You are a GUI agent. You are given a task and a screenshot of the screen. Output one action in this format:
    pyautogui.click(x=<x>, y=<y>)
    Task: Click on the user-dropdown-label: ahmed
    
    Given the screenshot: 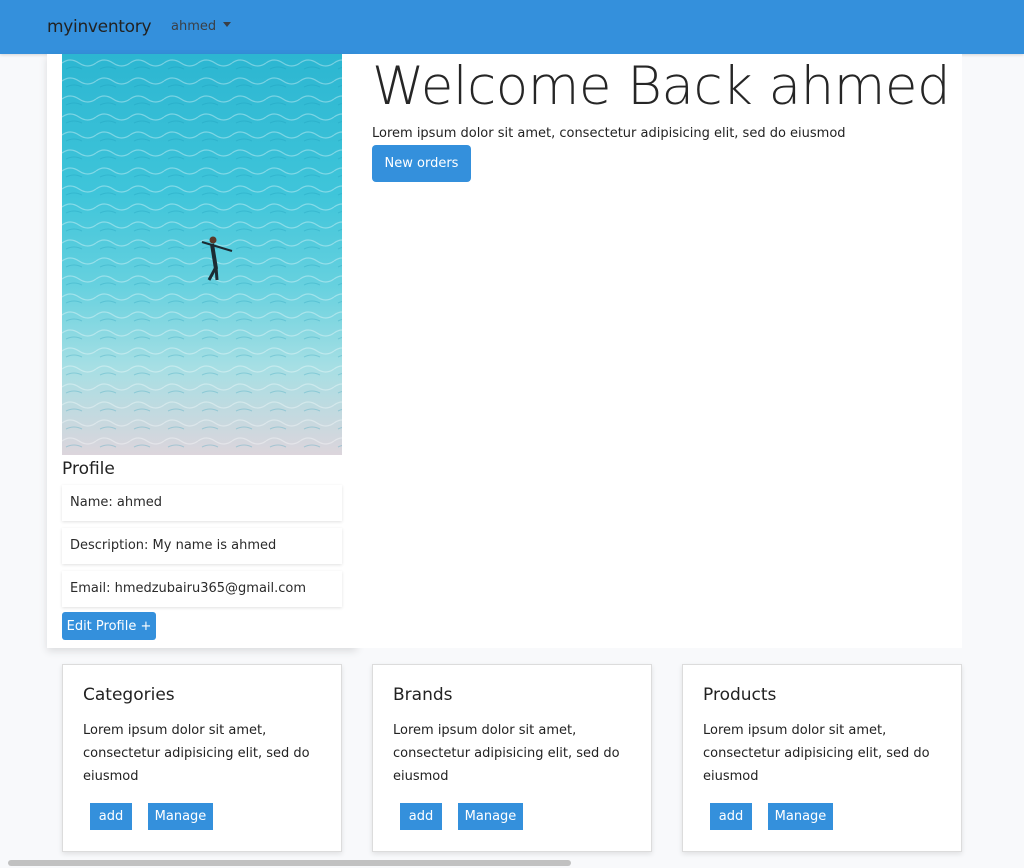 What is the action you would take?
    pyautogui.click(x=194, y=26)
    